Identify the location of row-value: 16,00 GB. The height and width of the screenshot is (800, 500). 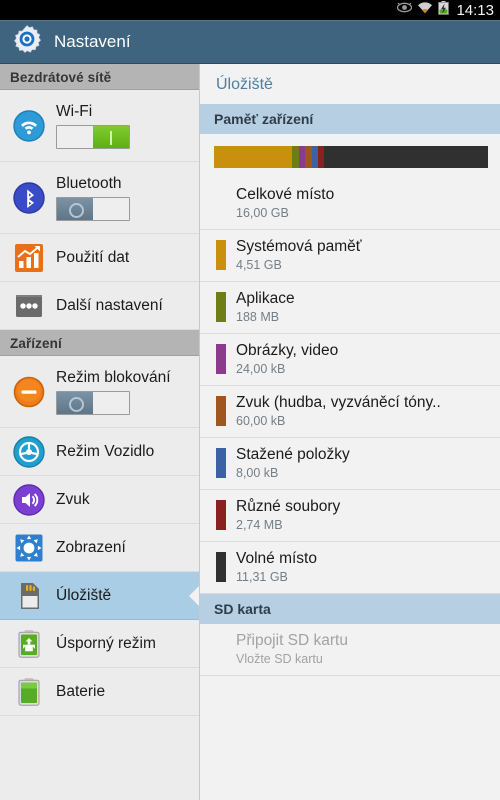
(262, 213).